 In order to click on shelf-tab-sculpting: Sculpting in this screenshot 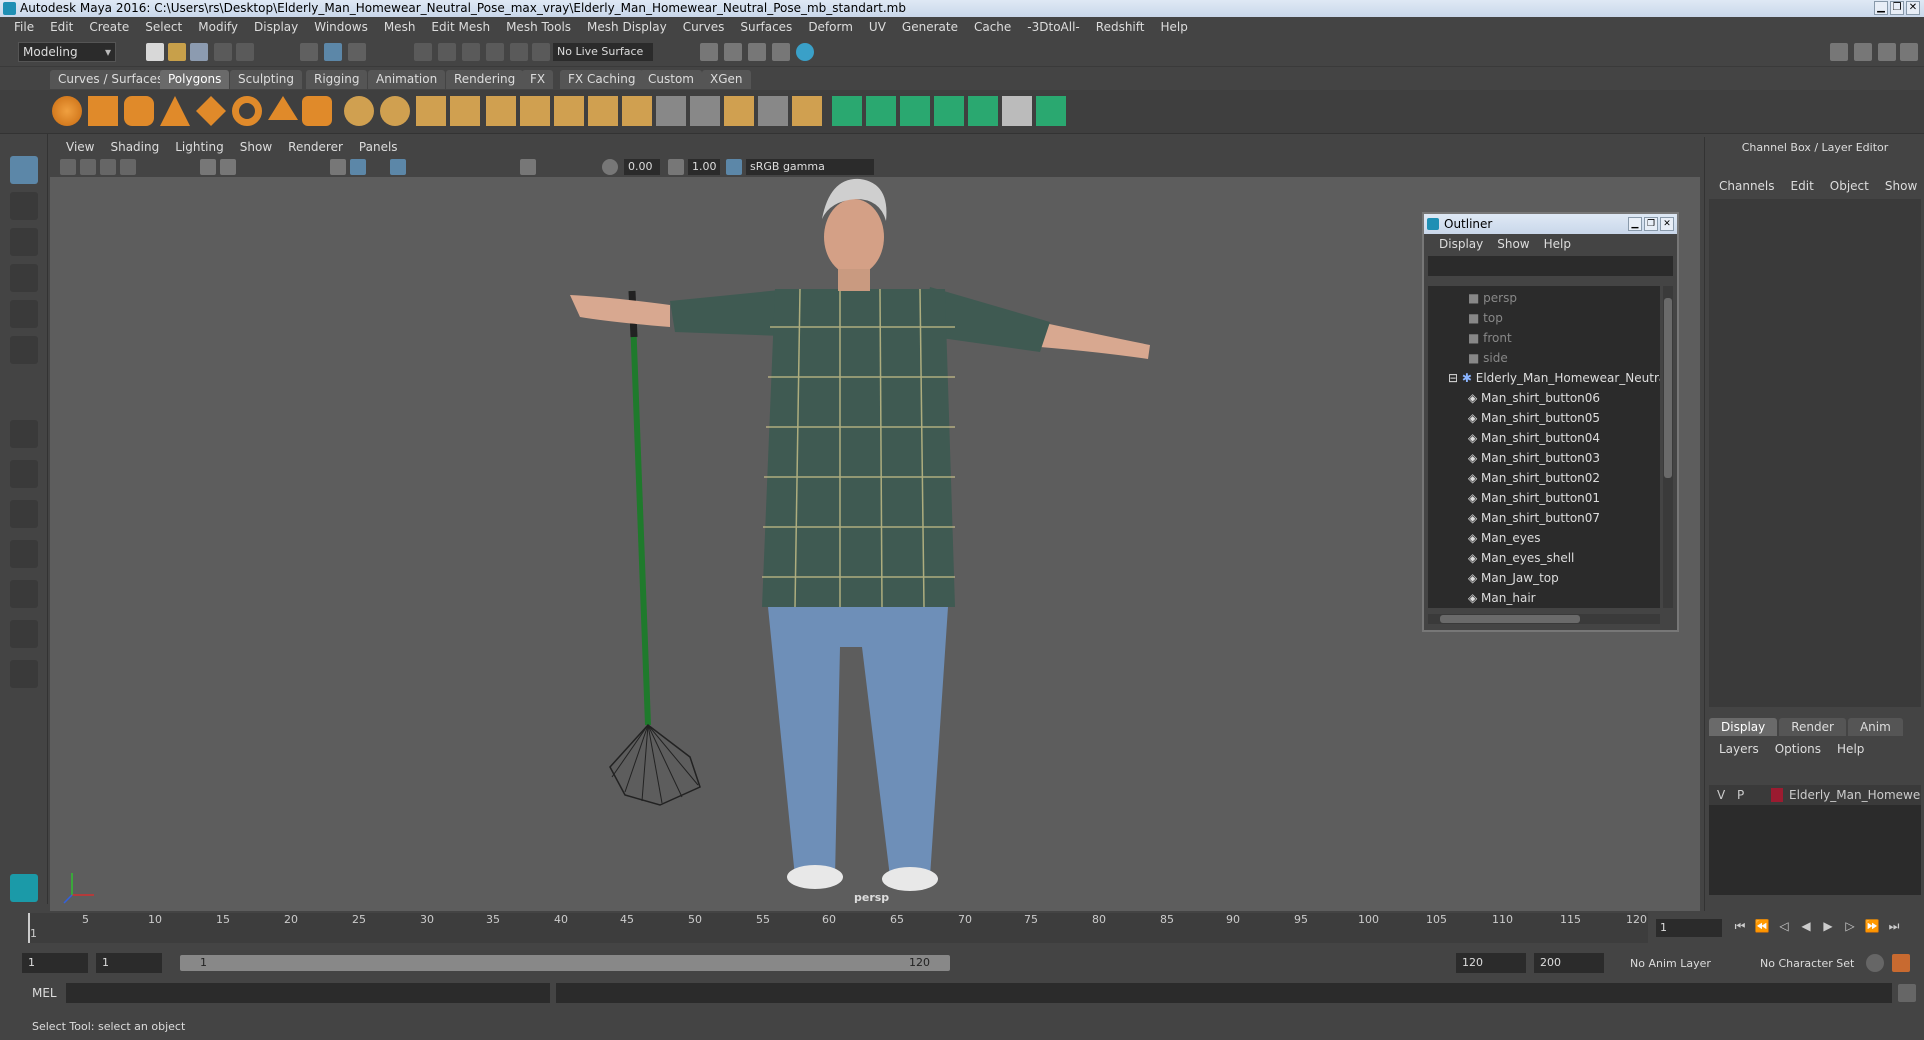, I will do `click(266, 79)`.